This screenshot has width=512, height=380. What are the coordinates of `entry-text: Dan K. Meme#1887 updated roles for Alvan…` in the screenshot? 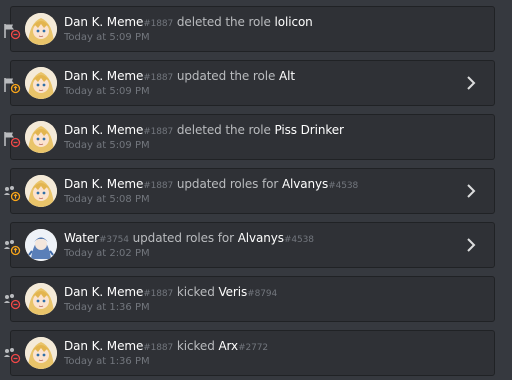 It's located at (211, 184).